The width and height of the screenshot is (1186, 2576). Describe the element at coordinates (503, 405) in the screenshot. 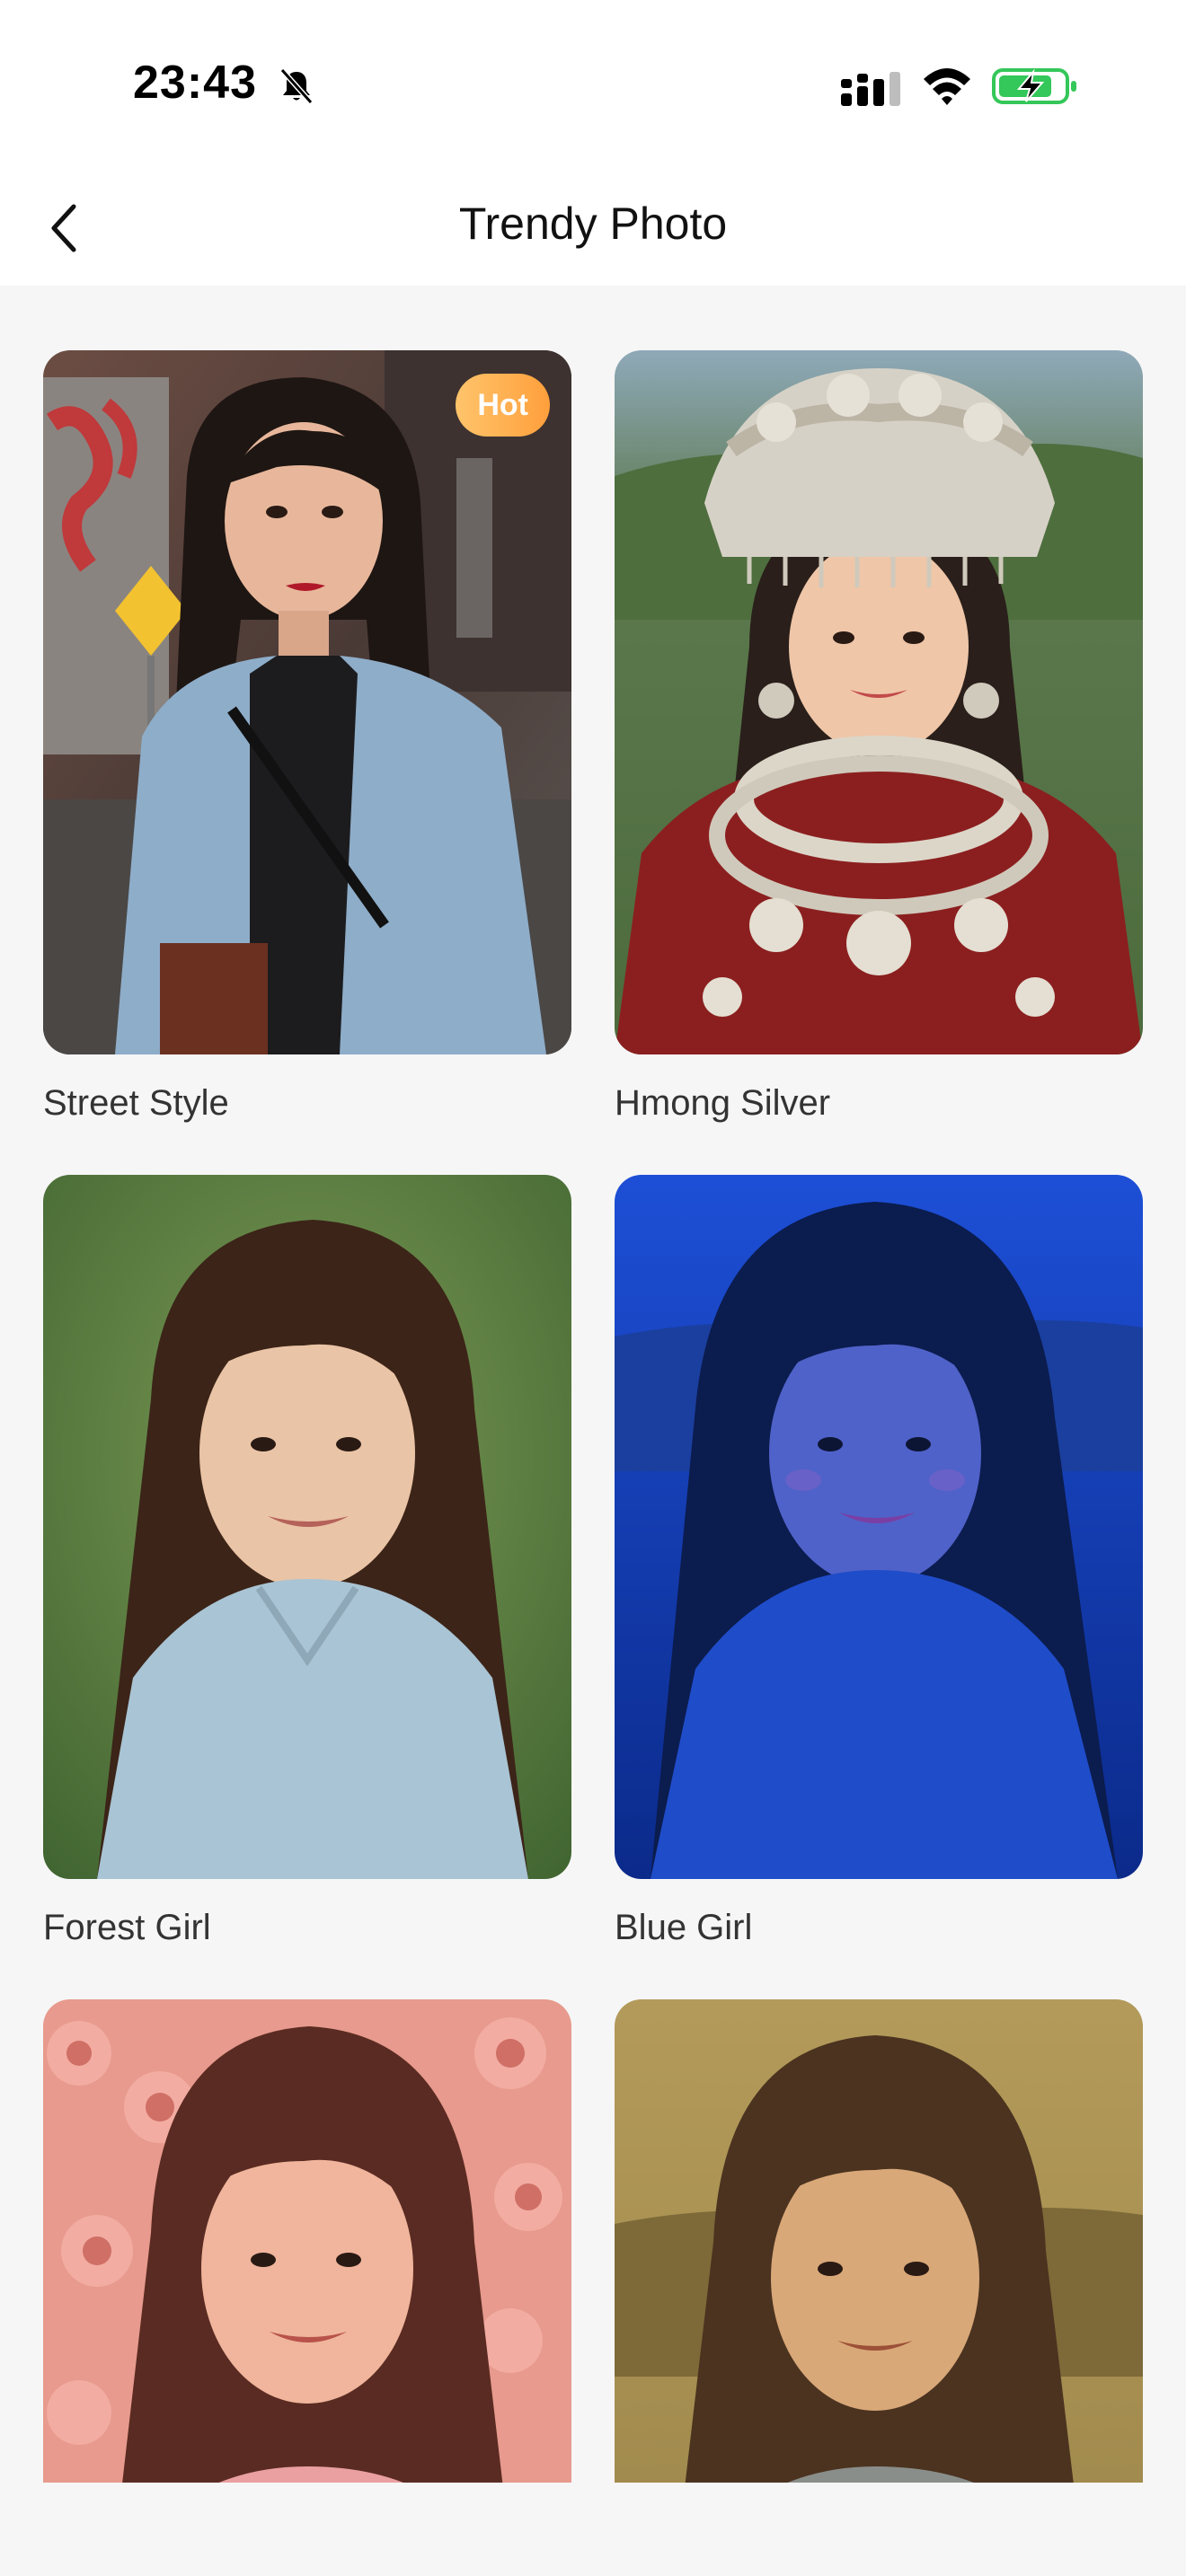

I see `hot-badge: Hot` at that location.